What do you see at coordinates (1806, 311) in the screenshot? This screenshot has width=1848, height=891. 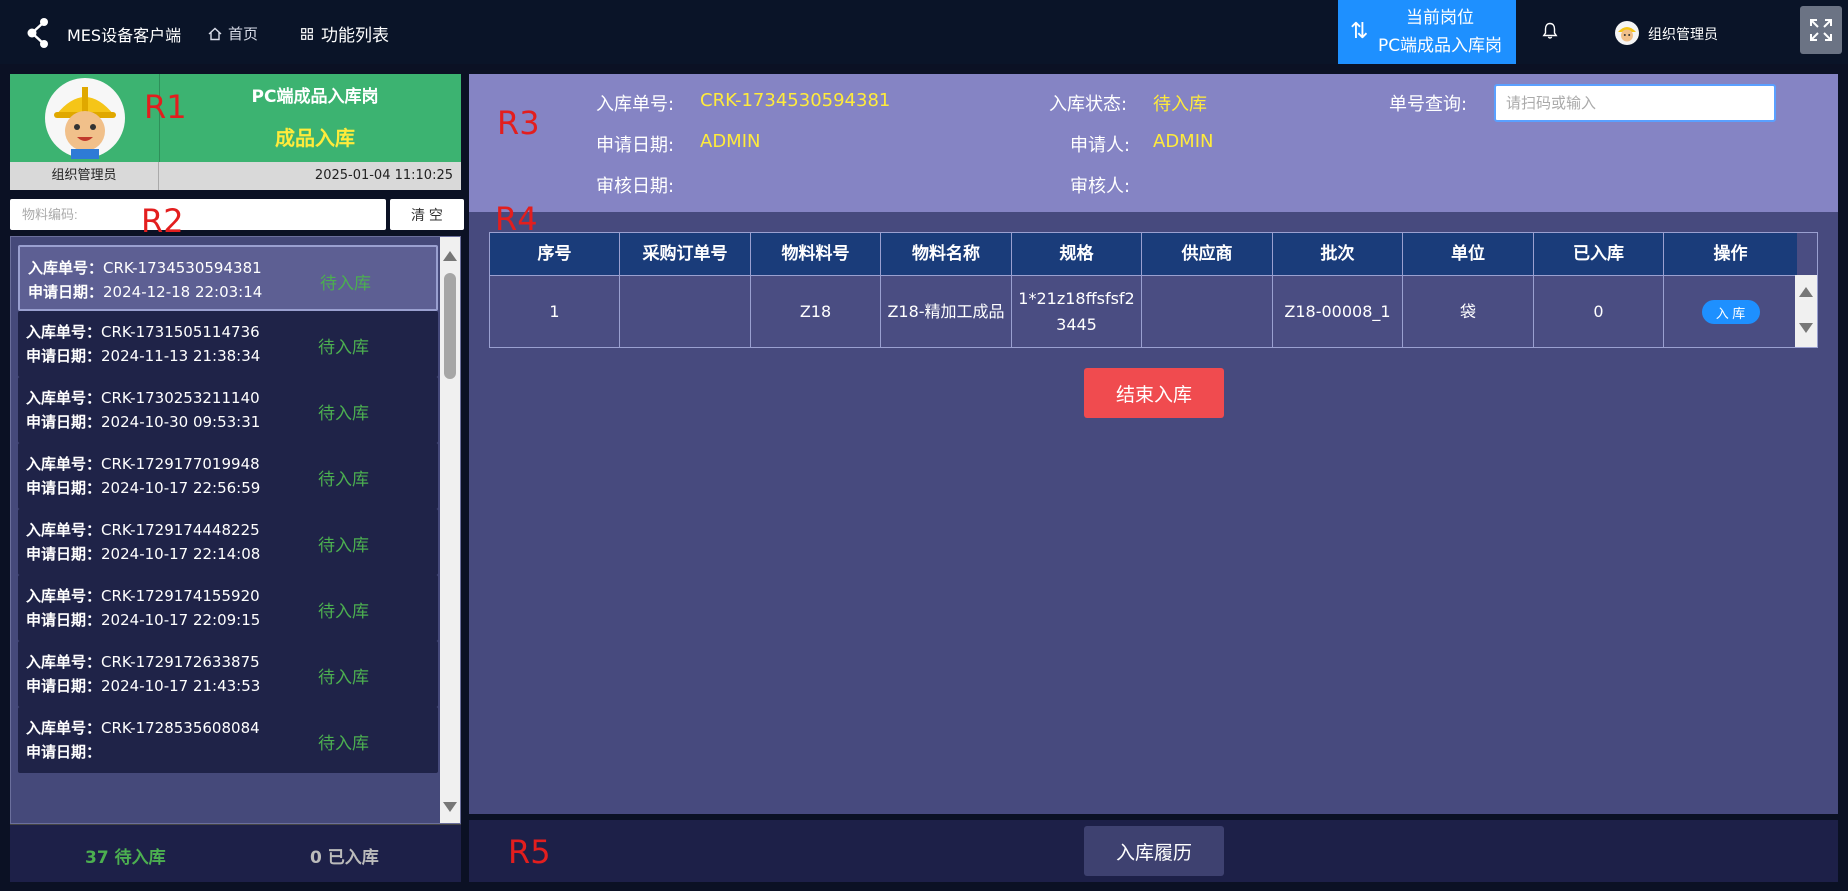 I see `table-scrollbar` at bounding box center [1806, 311].